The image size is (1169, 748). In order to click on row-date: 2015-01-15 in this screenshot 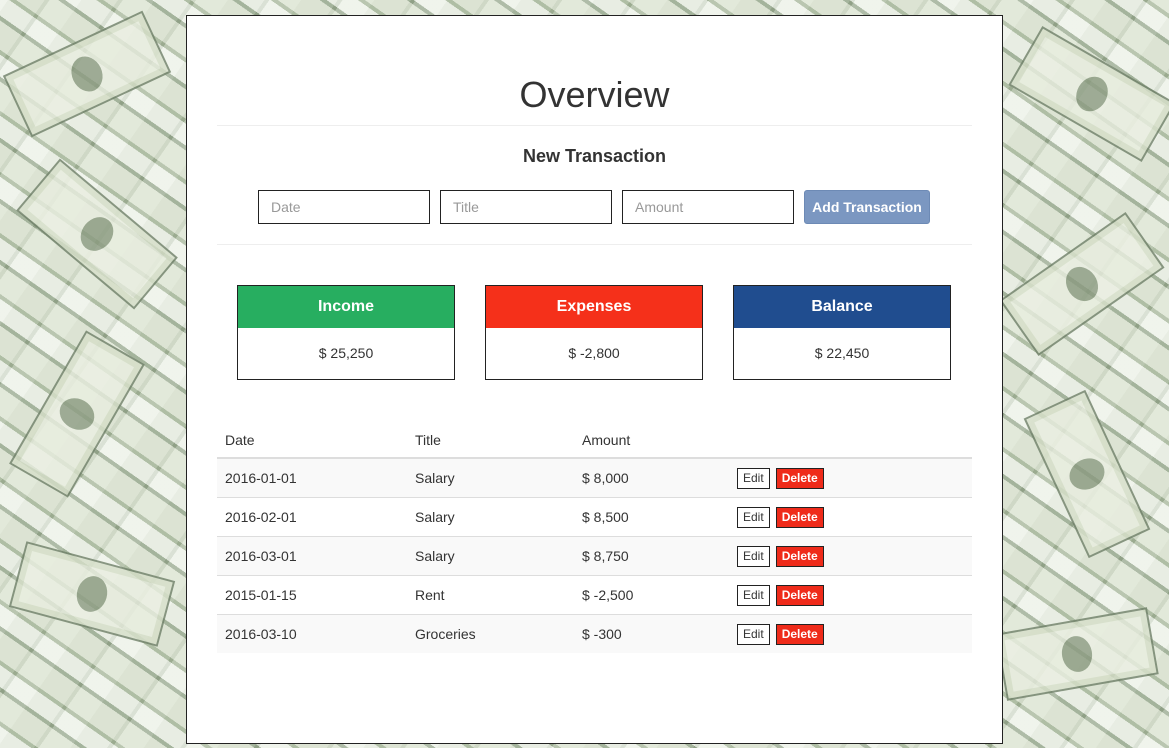, I will do `click(312, 595)`.